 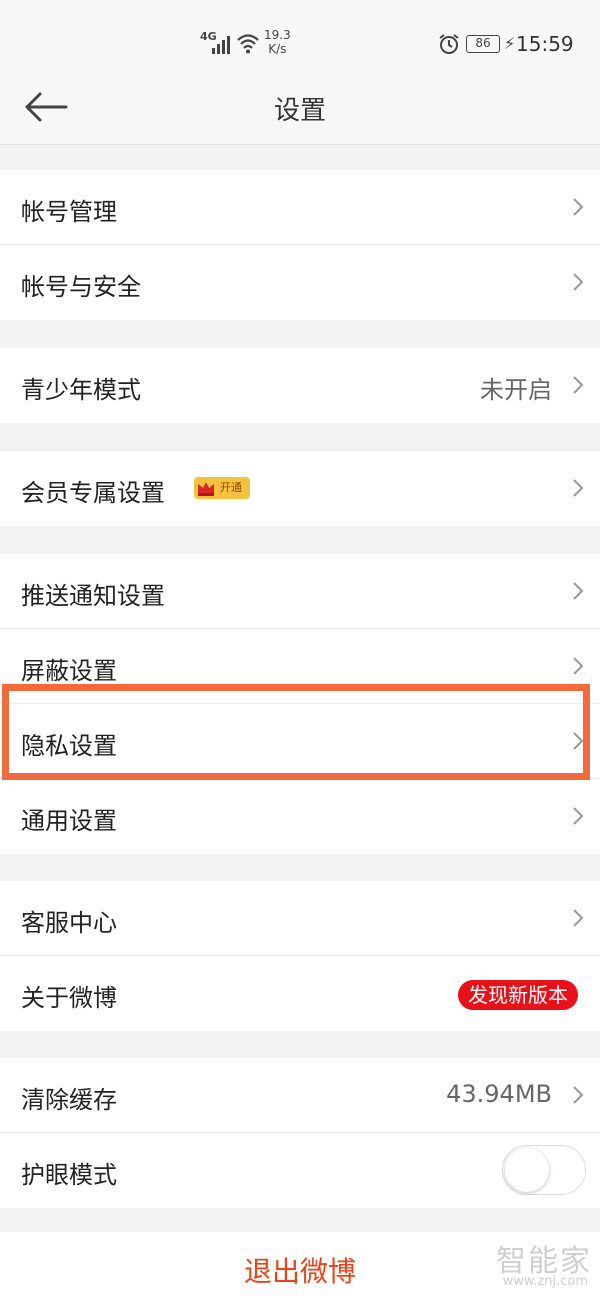 I want to click on group-youth: 青少年模式 未开启, so click(x=300, y=385).